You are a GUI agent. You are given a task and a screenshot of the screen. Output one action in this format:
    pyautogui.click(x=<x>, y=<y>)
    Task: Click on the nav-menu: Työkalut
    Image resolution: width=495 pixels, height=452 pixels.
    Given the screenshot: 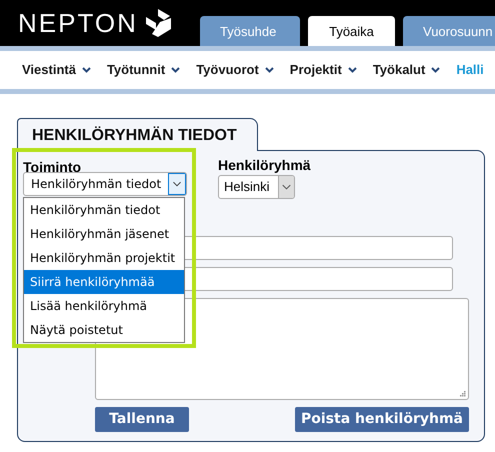 What is the action you would take?
    pyautogui.click(x=406, y=70)
    